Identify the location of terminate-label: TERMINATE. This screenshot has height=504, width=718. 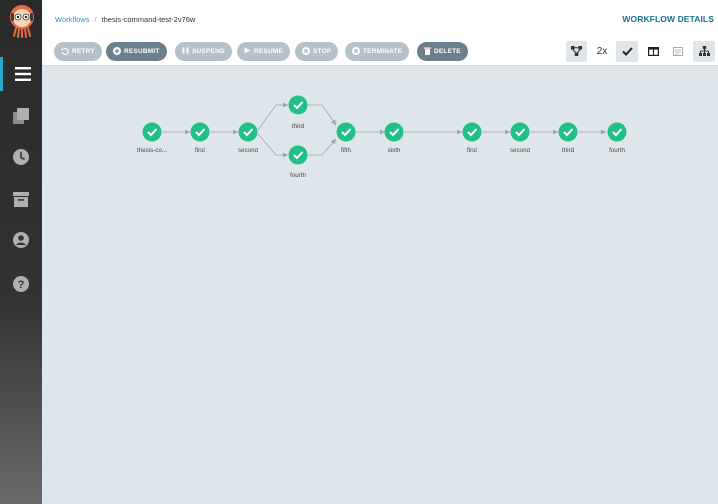
(383, 51).